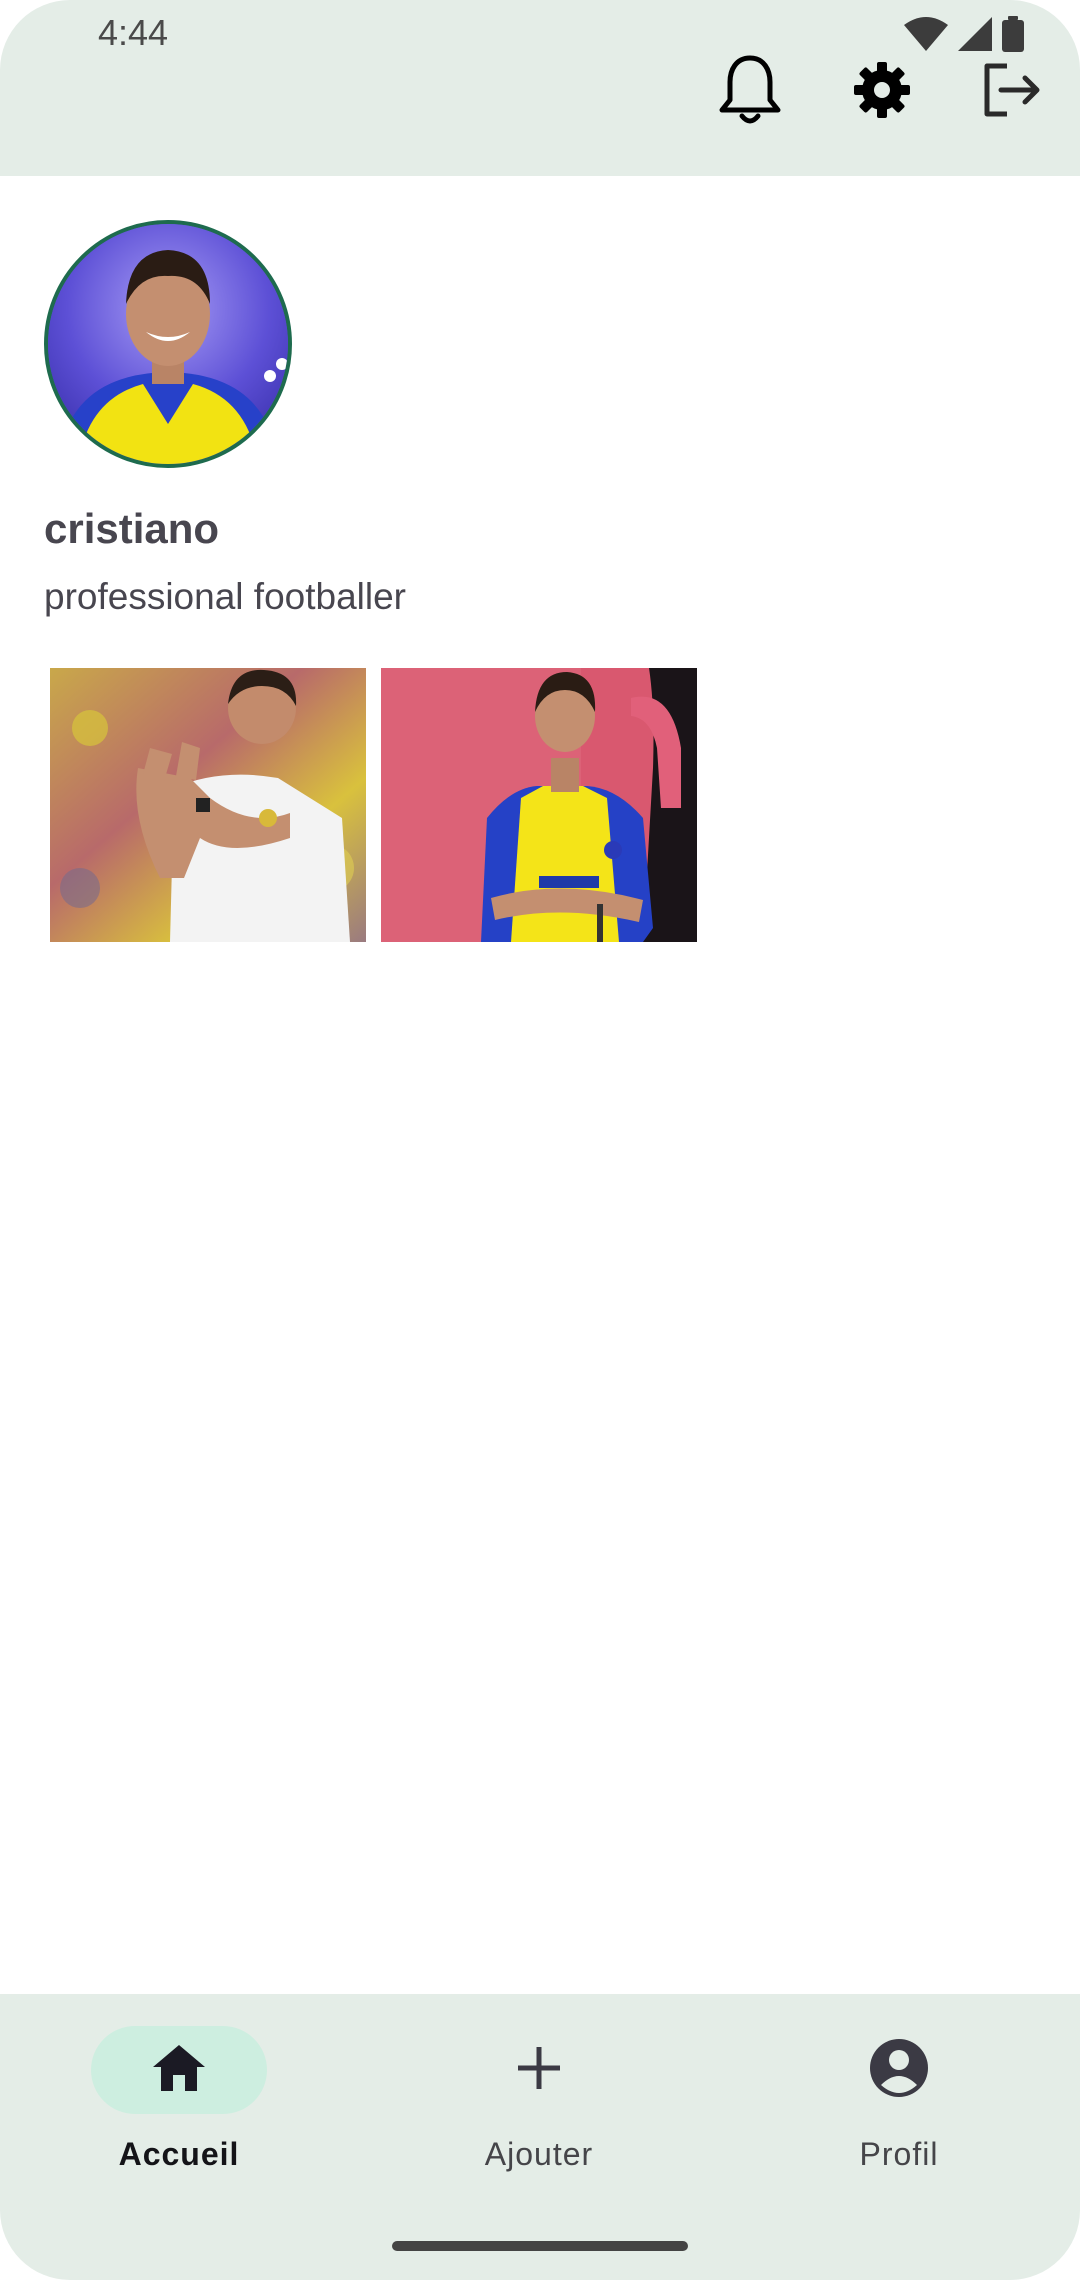  I want to click on nav-item-ajouter: Ajouter, so click(543, 2094).